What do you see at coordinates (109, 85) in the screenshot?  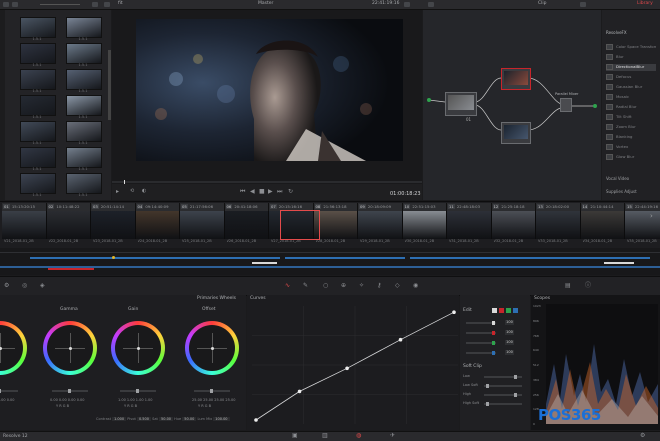 I see `media-pool-scrollbar` at bounding box center [109, 85].